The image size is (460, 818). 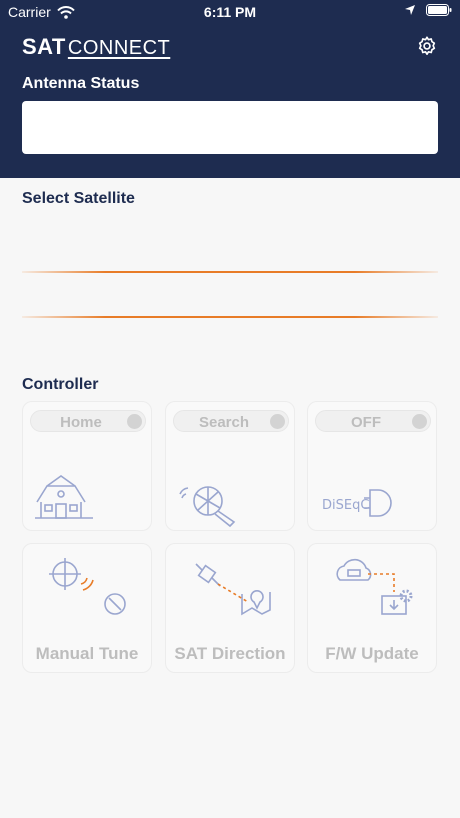 I want to click on controller-label: Controller, so click(x=60, y=384).